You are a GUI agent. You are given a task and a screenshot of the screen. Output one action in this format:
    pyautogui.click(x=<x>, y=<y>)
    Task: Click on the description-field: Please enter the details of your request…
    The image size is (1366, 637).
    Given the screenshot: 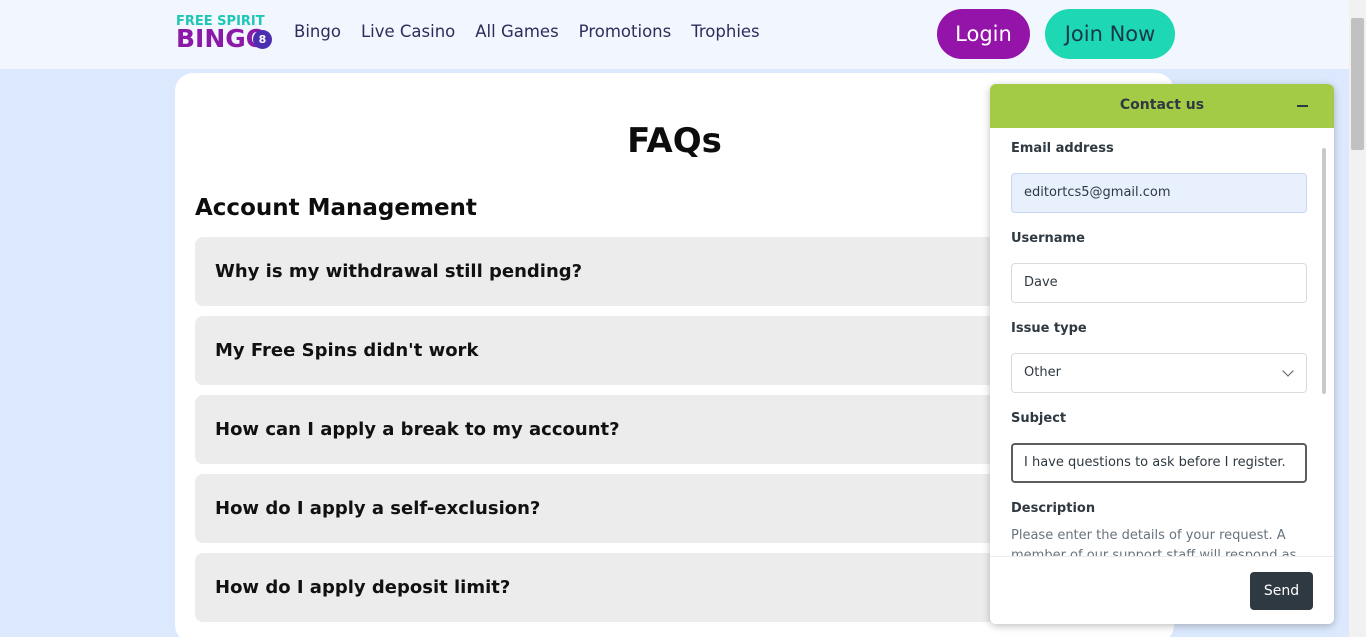 What is the action you would take?
    pyautogui.click(x=1156, y=541)
    